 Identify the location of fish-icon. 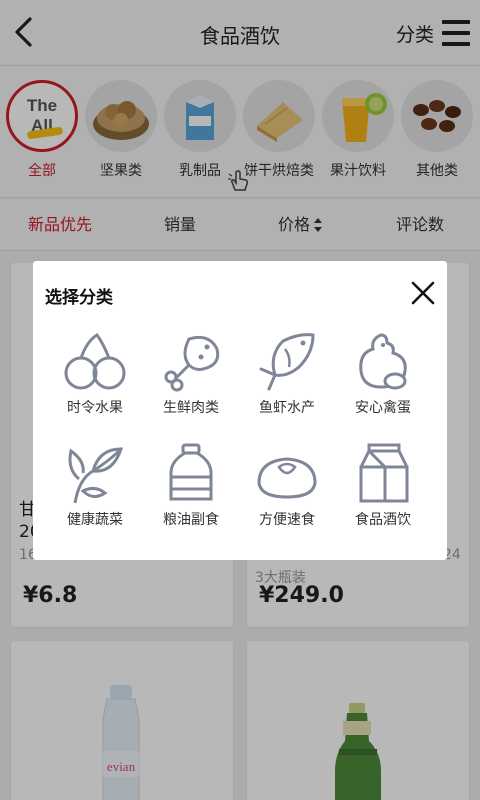
(287, 362).